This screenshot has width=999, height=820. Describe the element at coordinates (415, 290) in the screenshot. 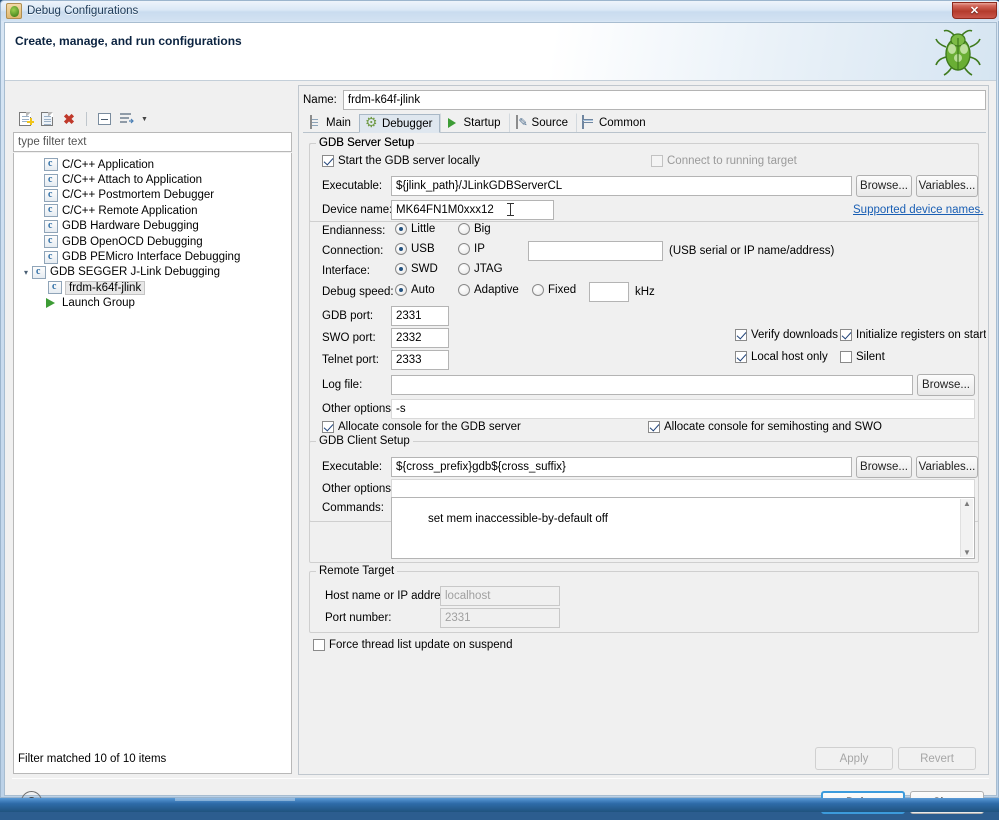

I see `debug-speed-auto-radio: Auto` at that location.